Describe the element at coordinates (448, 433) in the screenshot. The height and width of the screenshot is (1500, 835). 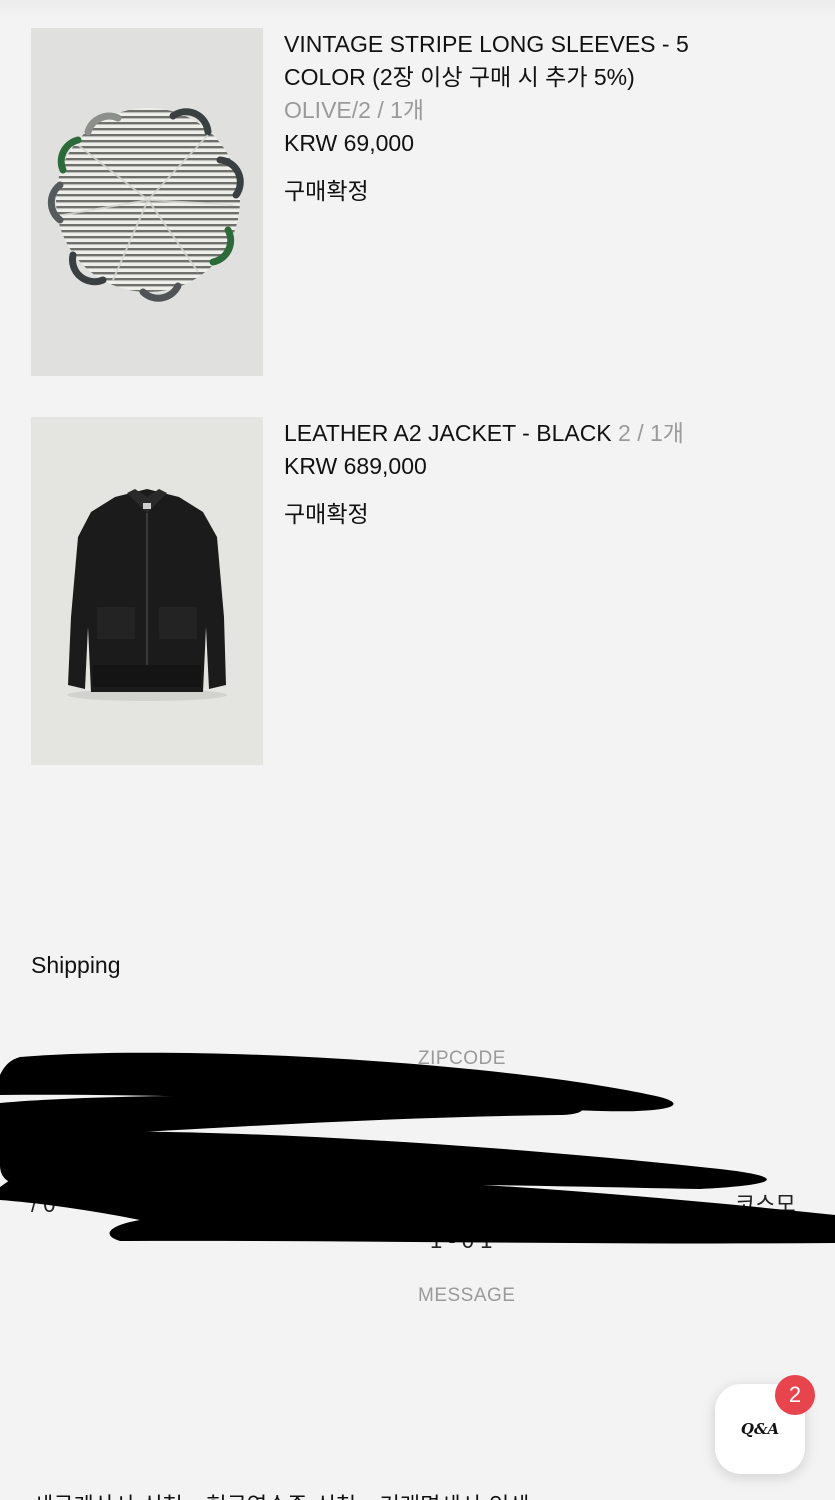
I see `product-name-text: LEATHER A2 JACKET - BLACK` at that location.